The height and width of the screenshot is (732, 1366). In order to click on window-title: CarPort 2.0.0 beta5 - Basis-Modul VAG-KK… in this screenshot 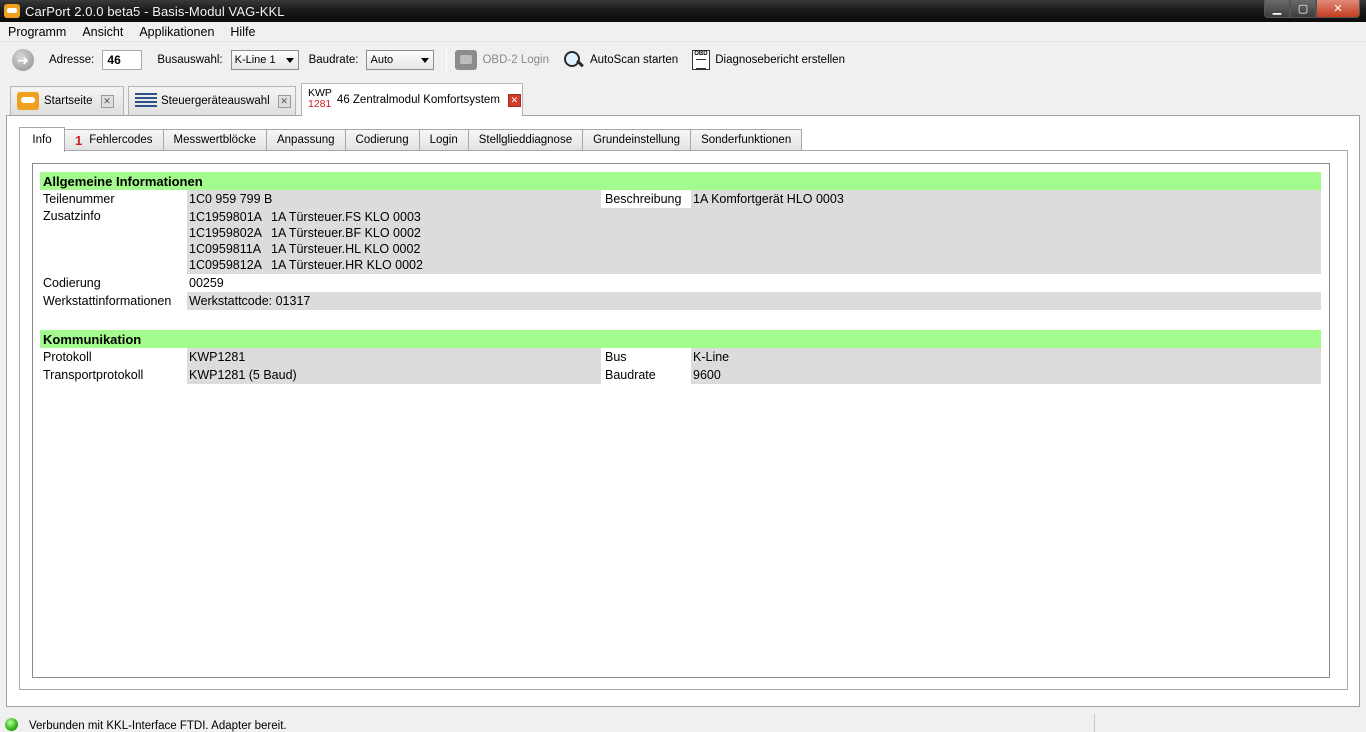, I will do `click(155, 11)`.